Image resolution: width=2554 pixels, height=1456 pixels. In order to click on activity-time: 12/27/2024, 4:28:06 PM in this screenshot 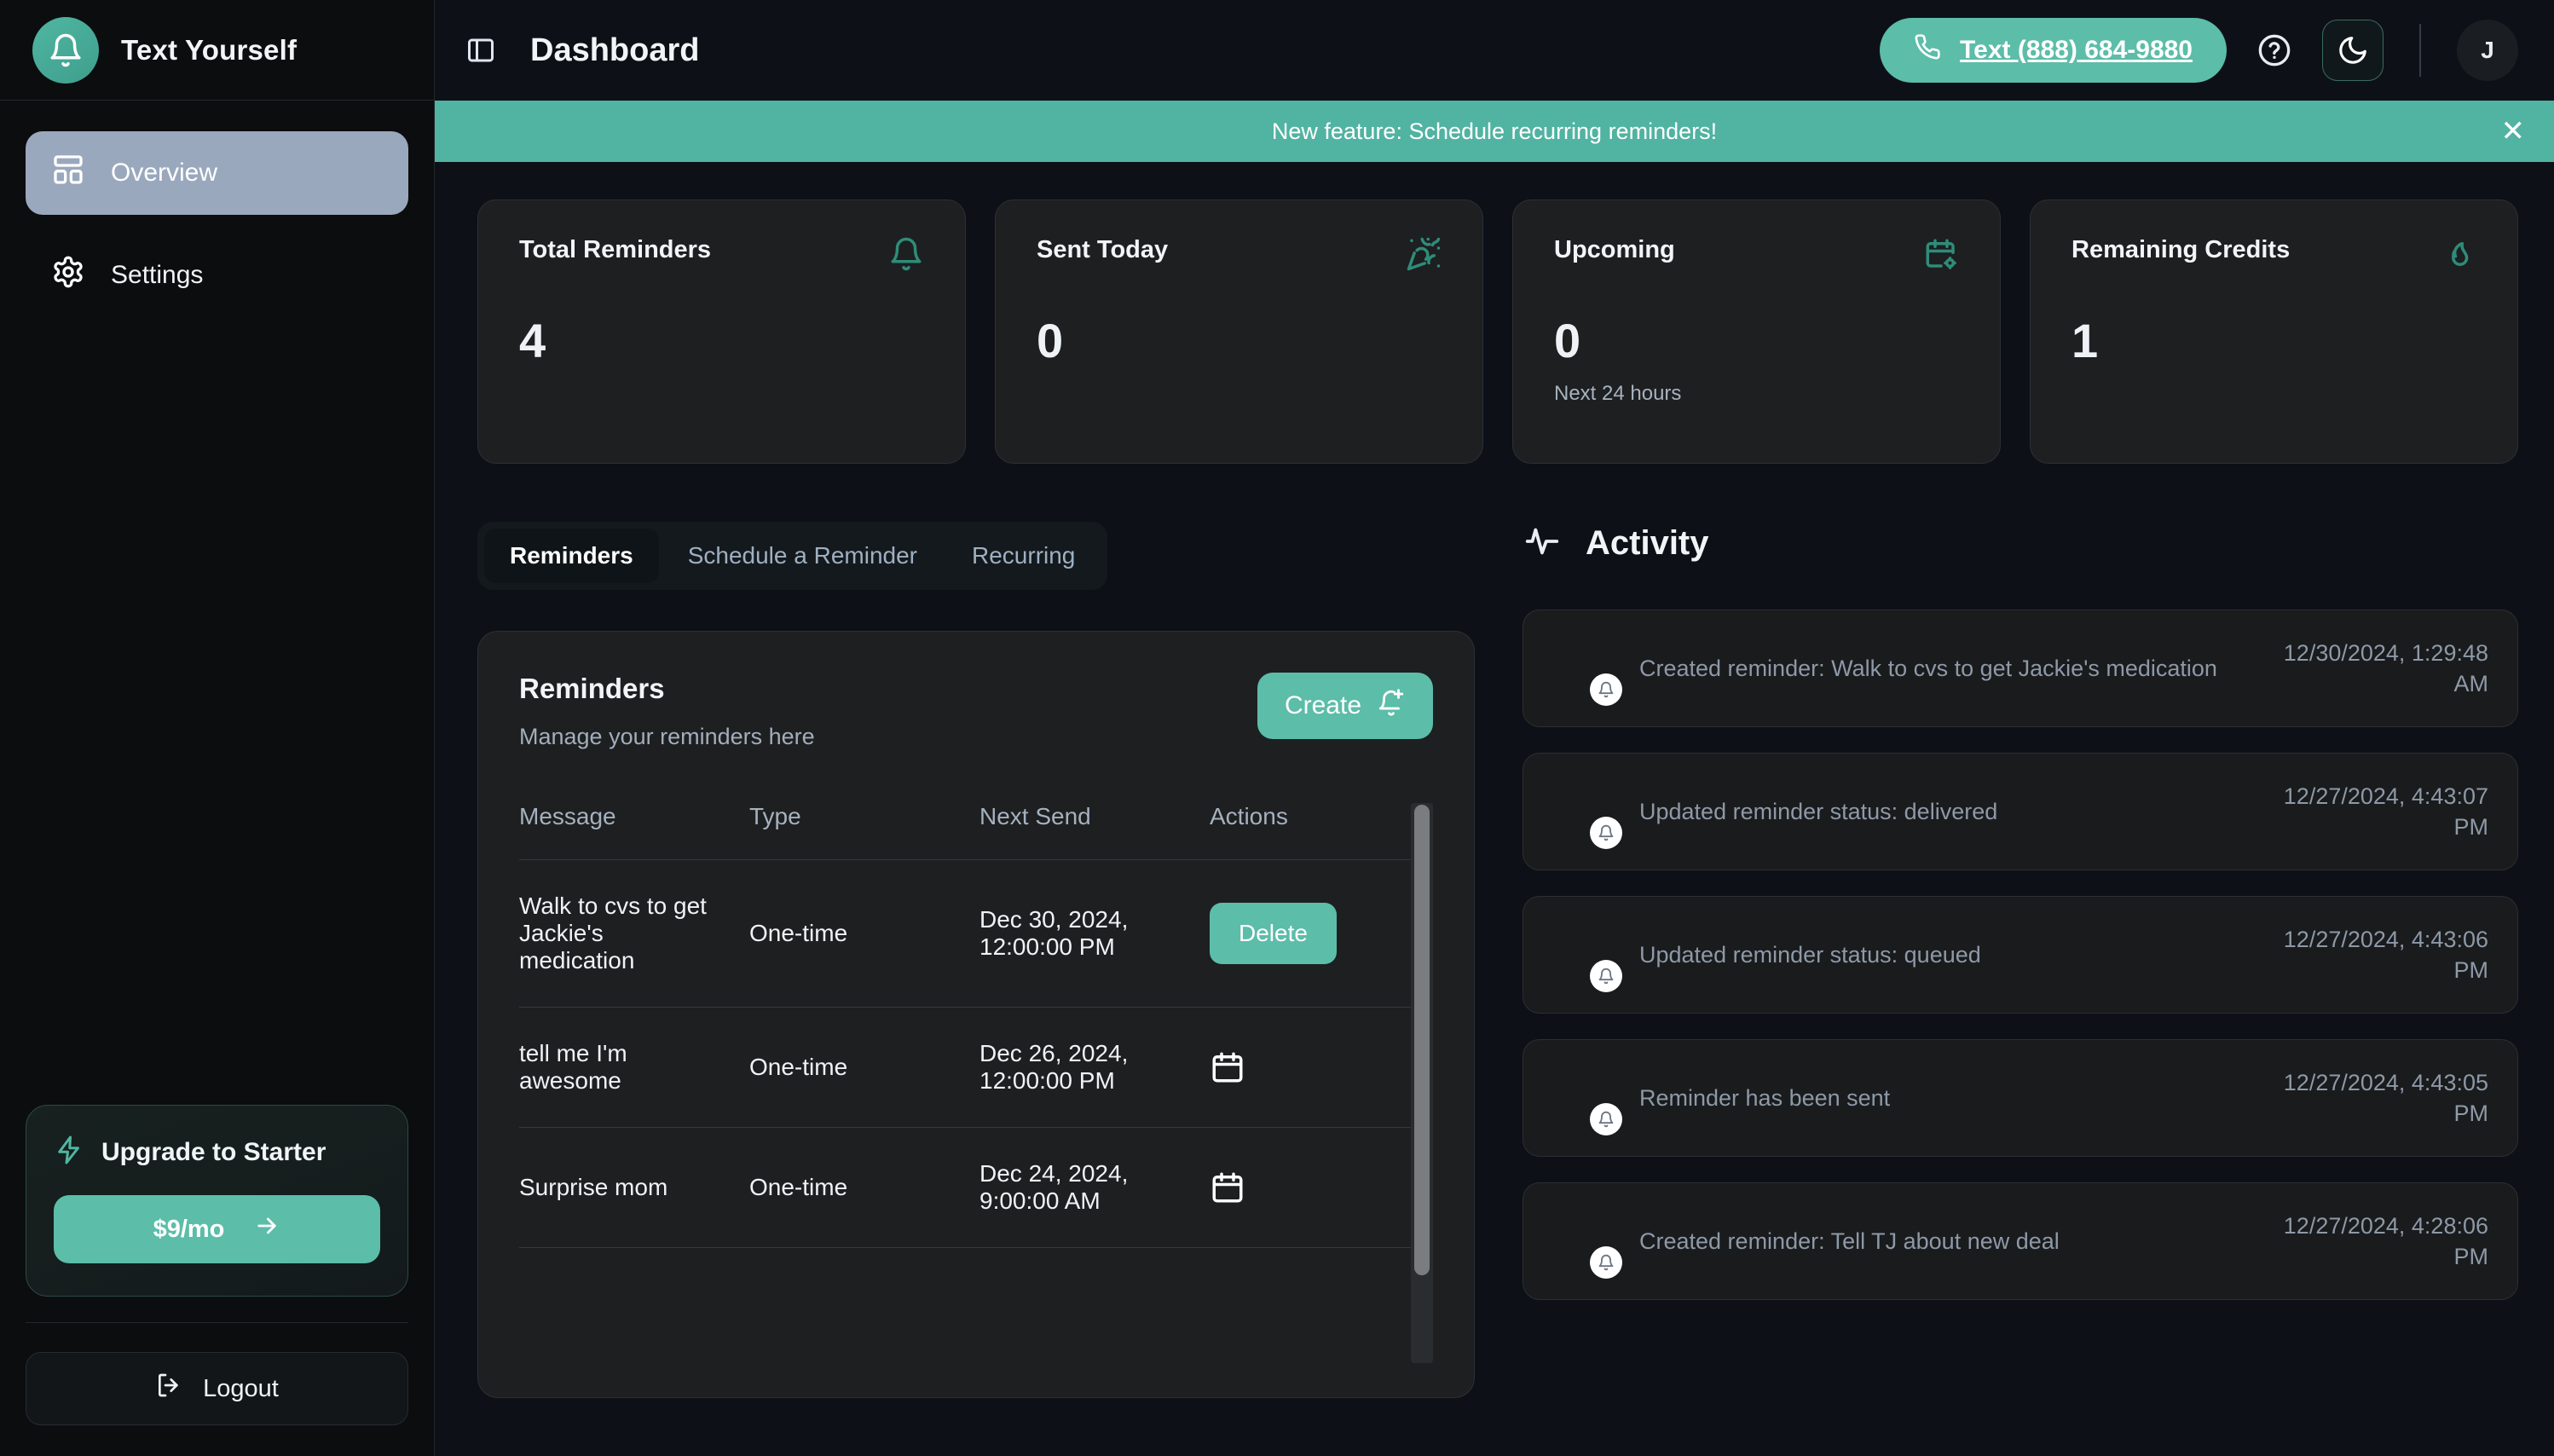, I will do `click(2385, 1240)`.